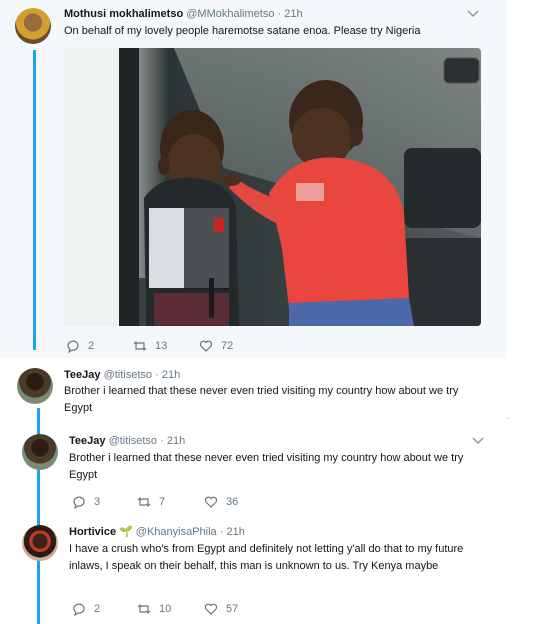 The width and height of the screenshot is (550, 624). What do you see at coordinates (123, 14) in the screenshot?
I see `author-name: Mothusi mokhalimetso` at bounding box center [123, 14].